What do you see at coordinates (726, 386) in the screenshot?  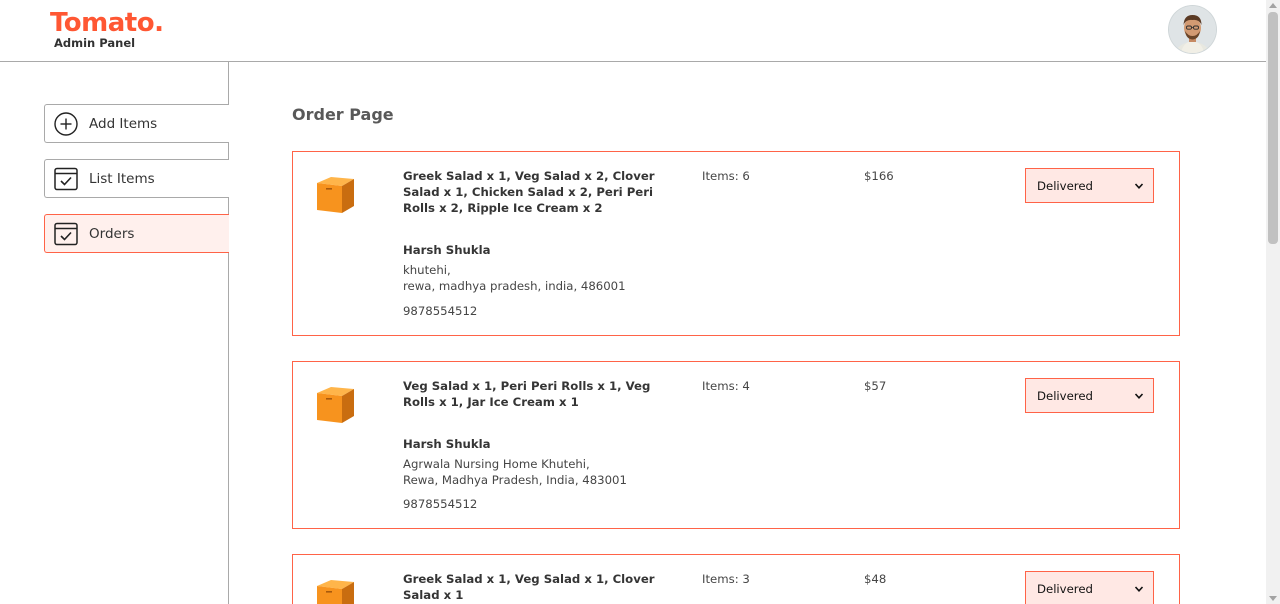 I see `item-count: Items: 4` at bounding box center [726, 386].